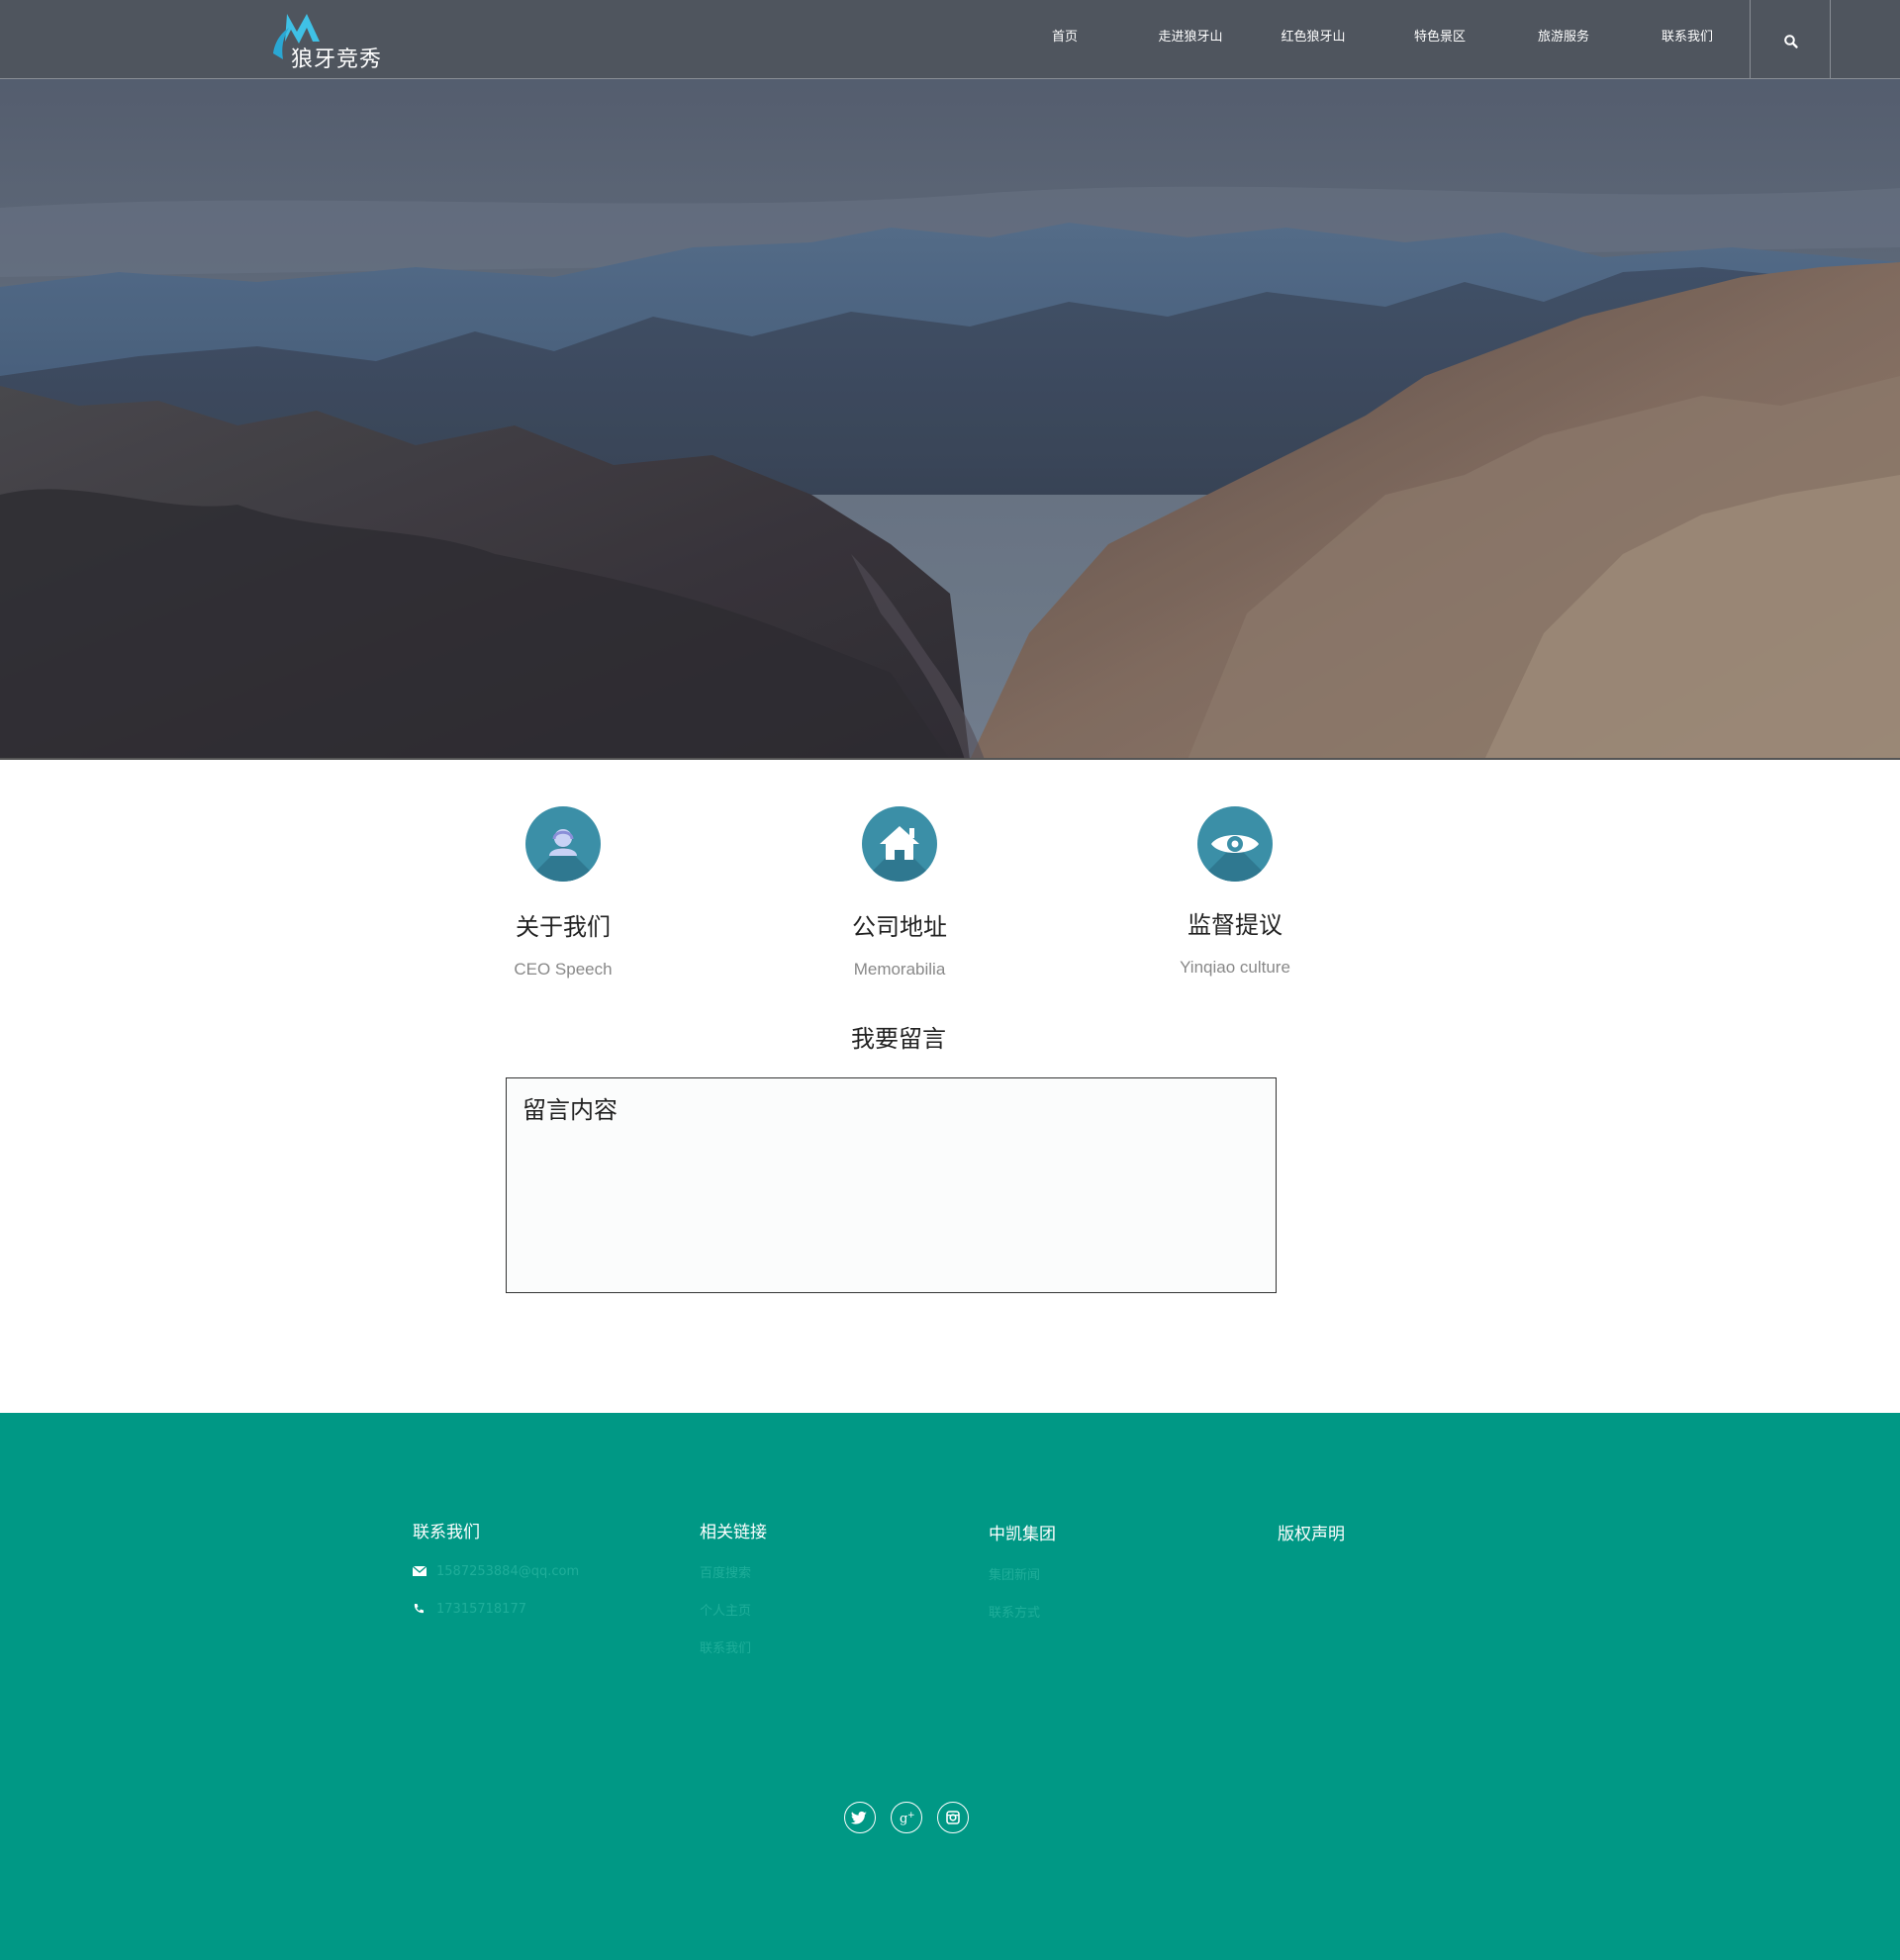 The height and width of the screenshot is (1960, 1900). What do you see at coordinates (337, 59) in the screenshot?
I see `logo-text: 狼牙竞秀` at bounding box center [337, 59].